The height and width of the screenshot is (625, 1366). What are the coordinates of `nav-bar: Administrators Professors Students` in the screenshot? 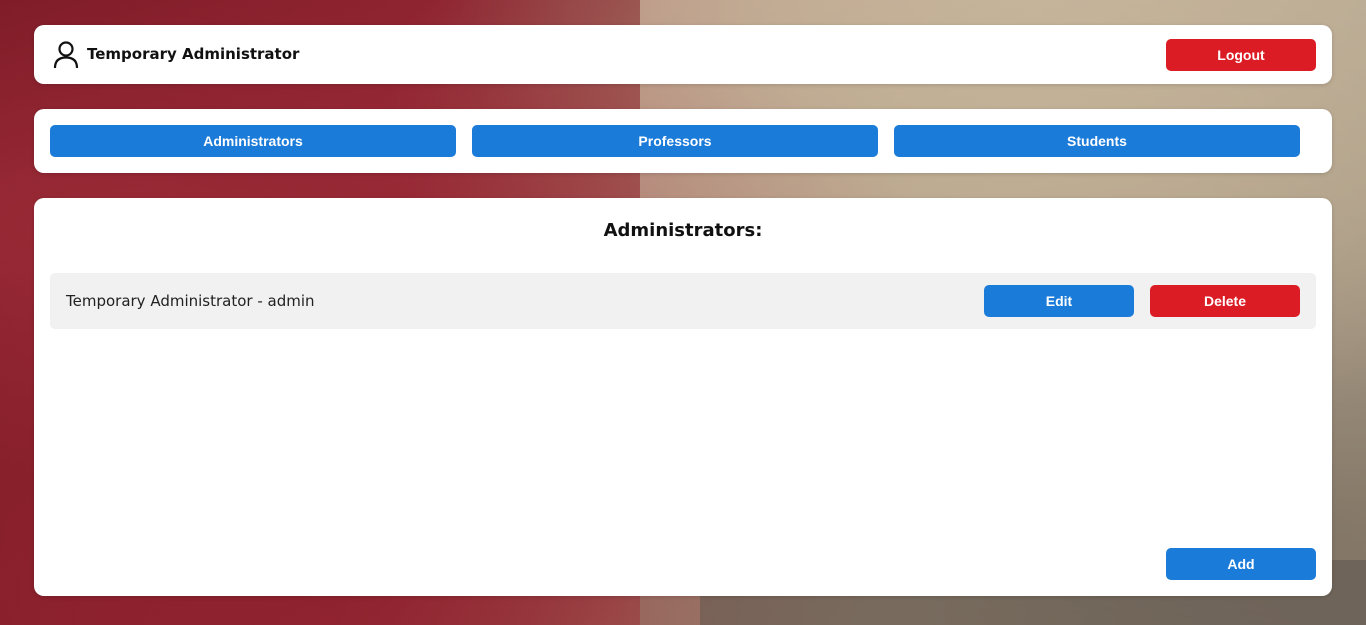 It's located at (683, 141).